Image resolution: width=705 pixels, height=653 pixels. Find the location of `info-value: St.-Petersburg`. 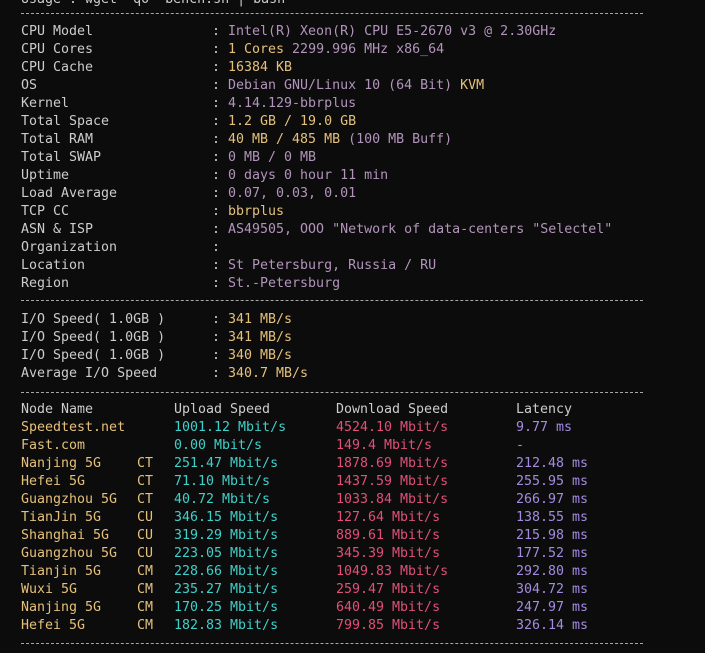

info-value: St.-Petersburg is located at coordinates (284, 283).